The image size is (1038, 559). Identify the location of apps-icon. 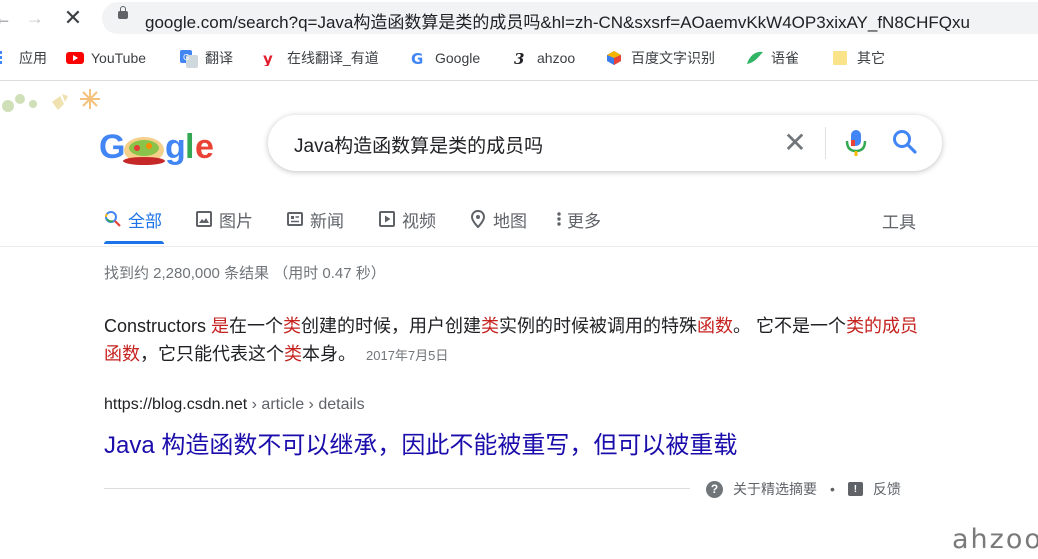
(5, 58).